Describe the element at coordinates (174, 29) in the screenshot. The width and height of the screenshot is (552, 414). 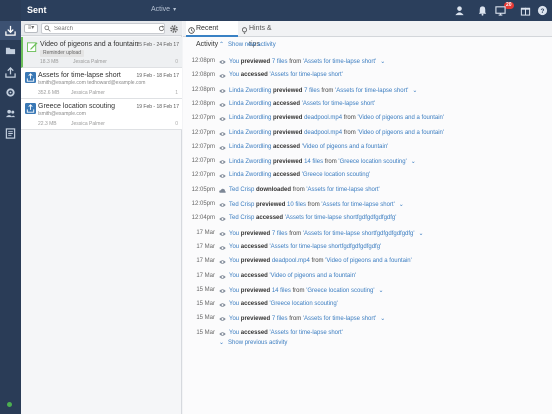
I see `gear-icon` at that location.